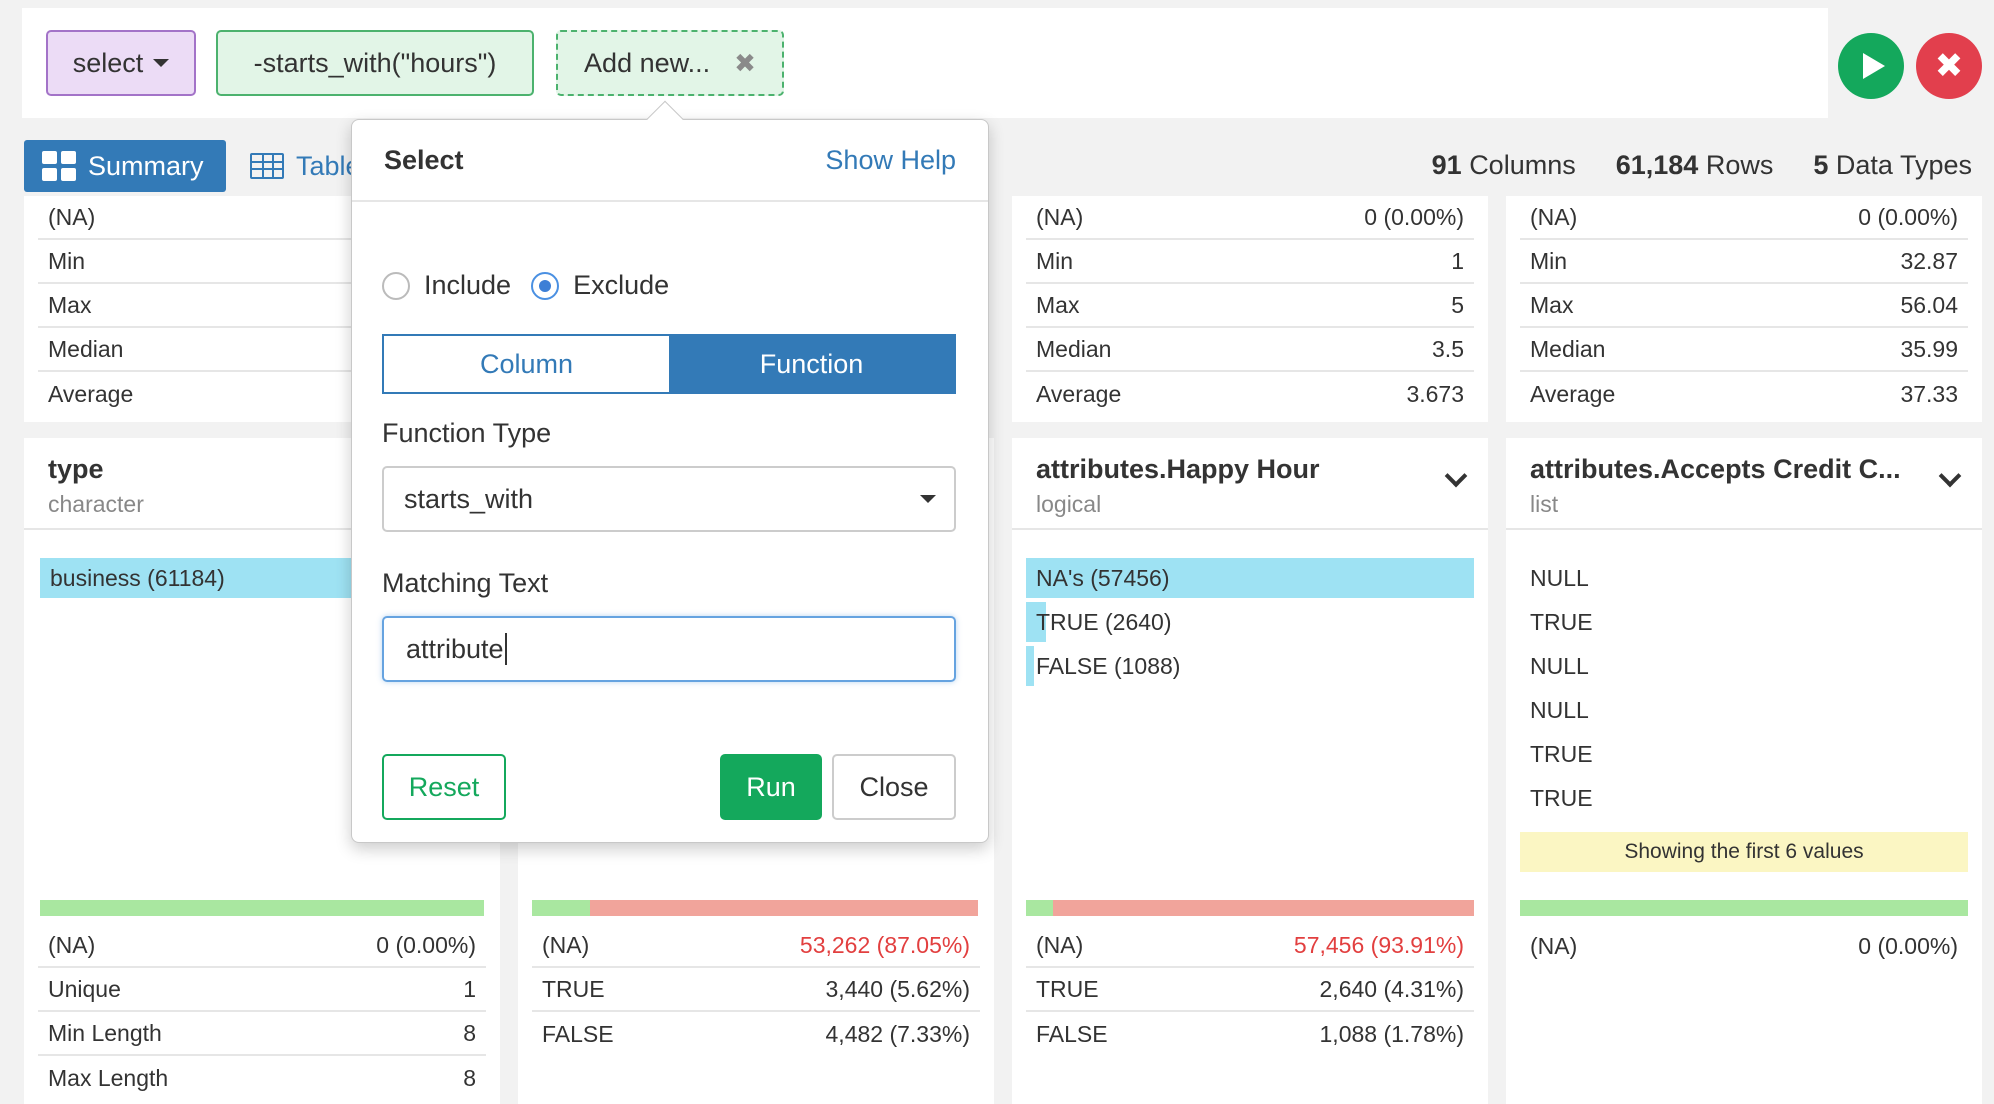 The height and width of the screenshot is (1104, 1994). What do you see at coordinates (467, 285) in the screenshot?
I see `include-label: Include` at bounding box center [467, 285].